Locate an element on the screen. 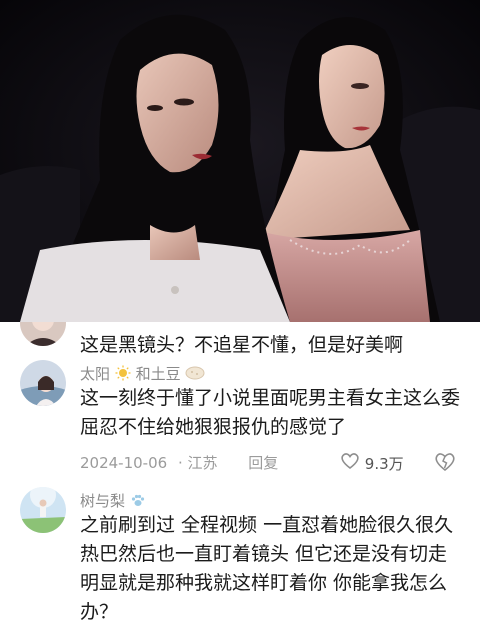 This screenshot has height=641, width=480. dislike-button is located at coordinates (445, 464).